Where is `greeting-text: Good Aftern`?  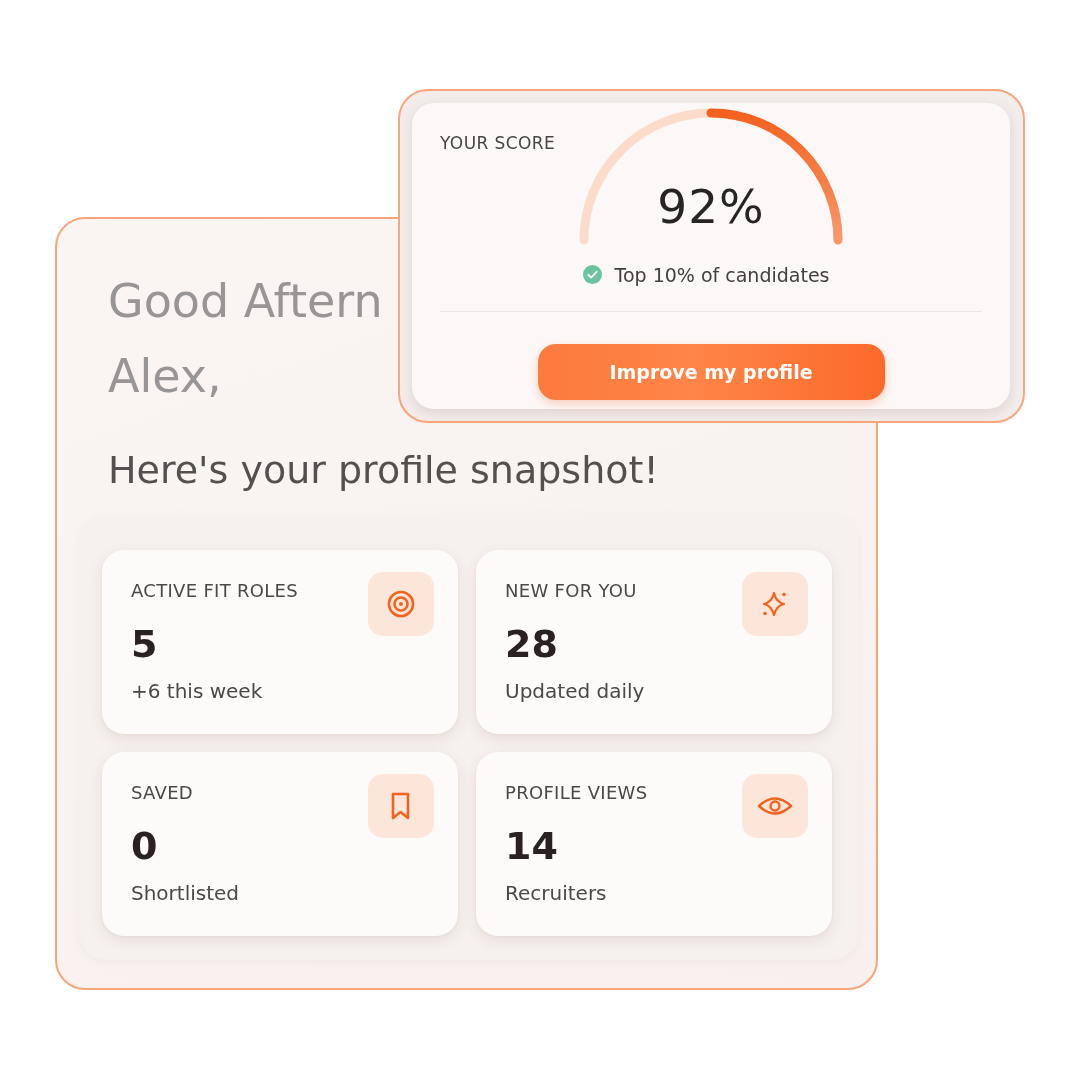 greeting-text: Good Aftern is located at coordinates (245, 301).